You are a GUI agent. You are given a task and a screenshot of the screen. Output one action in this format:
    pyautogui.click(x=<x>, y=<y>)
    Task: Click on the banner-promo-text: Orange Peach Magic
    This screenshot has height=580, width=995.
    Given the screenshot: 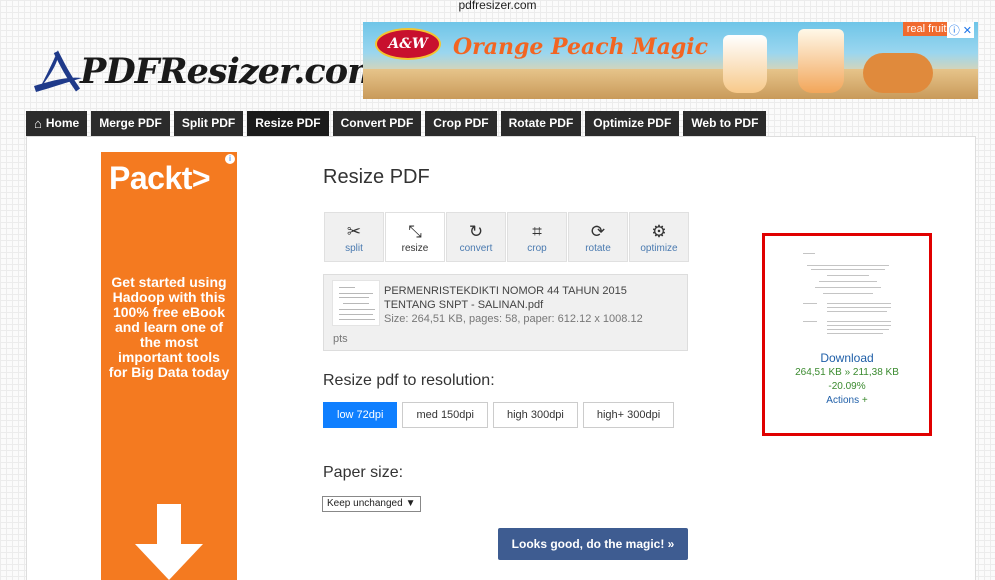 What is the action you would take?
    pyautogui.click(x=581, y=47)
    